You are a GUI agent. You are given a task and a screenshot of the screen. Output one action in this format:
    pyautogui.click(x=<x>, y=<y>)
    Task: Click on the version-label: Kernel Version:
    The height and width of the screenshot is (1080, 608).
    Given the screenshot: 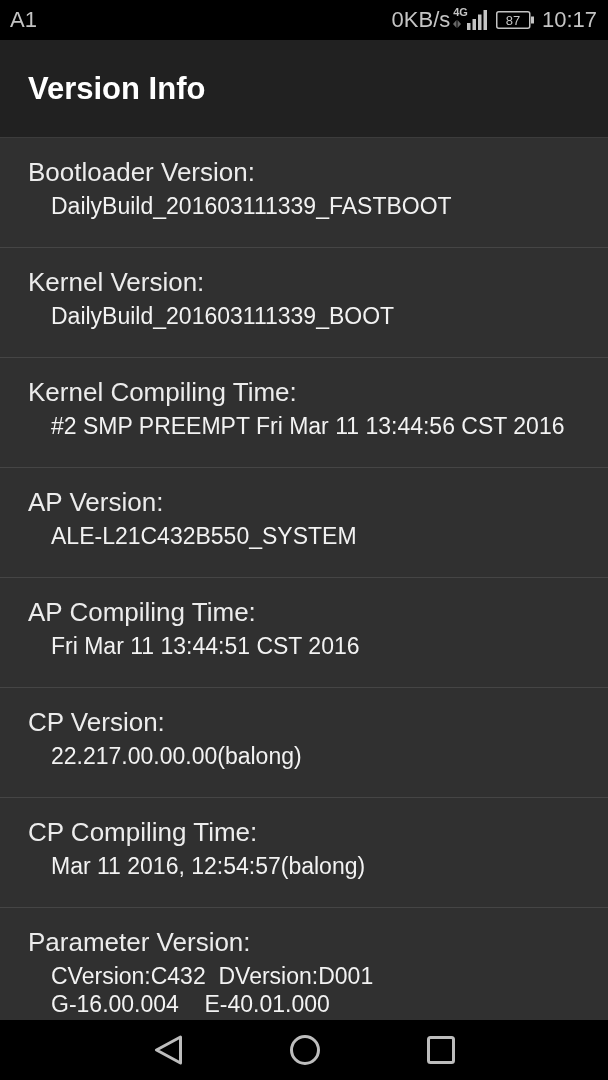 What is the action you would take?
    pyautogui.click(x=117, y=282)
    